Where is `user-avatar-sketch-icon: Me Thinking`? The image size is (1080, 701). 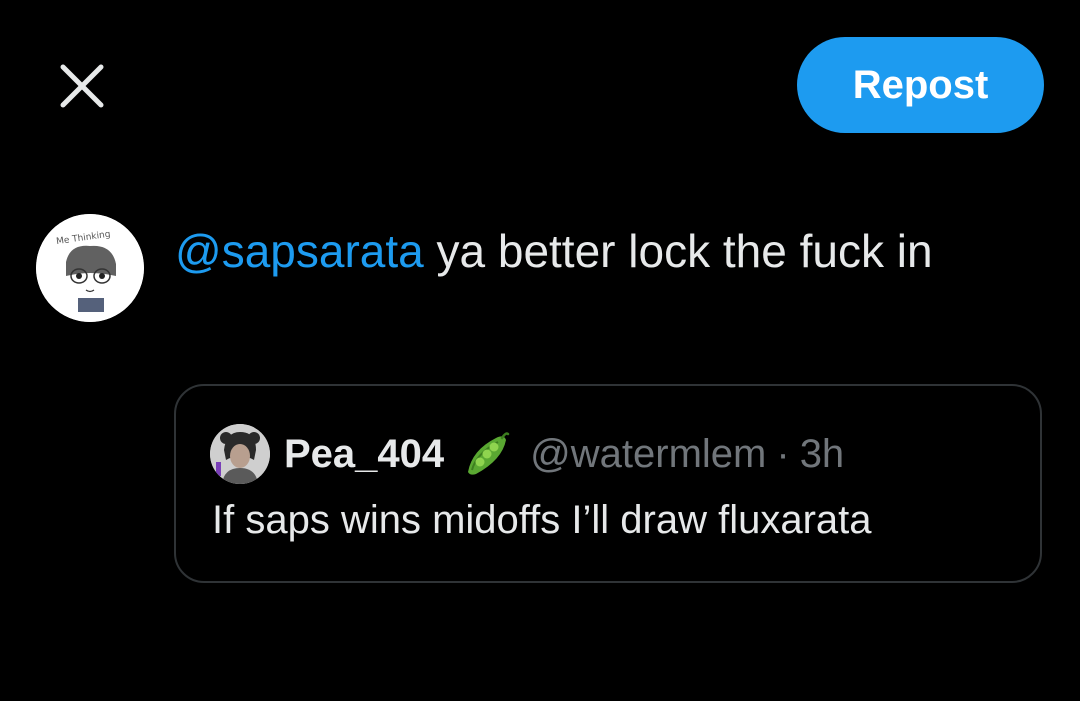 user-avatar-sketch-icon: Me Thinking is located at coordinates (90, 268).